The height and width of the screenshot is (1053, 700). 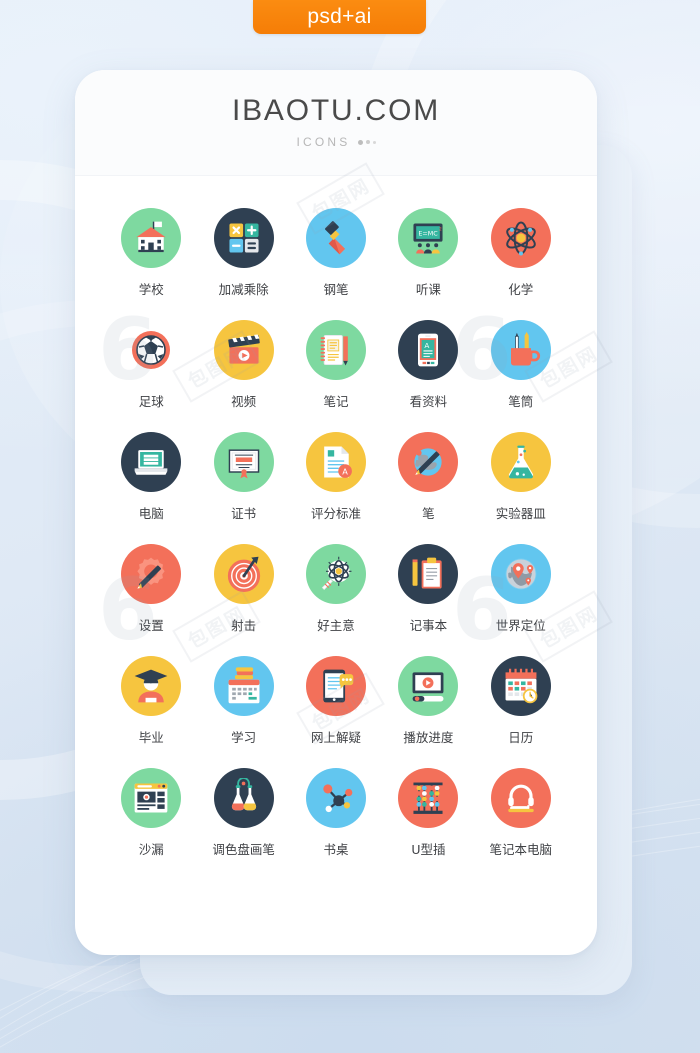 What do you see at coordinates (151, 289) in the screenshot?
I see `icon-label: 学校` at bounding box center [151, 289].